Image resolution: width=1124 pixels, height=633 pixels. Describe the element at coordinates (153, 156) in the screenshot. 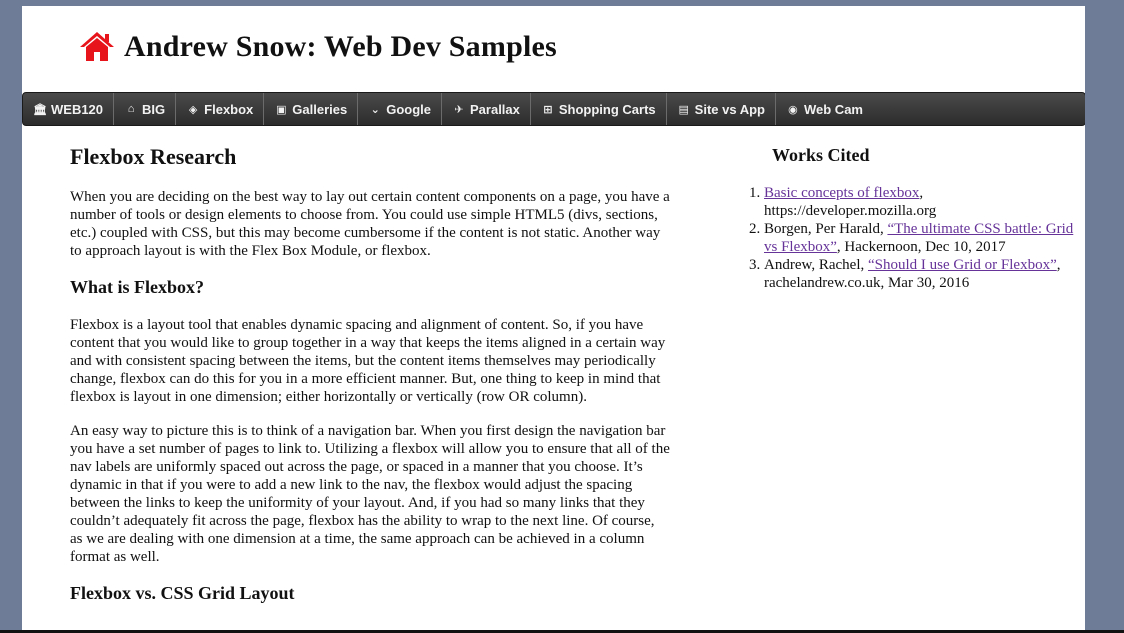

I see `article-title: Flexbox Research` at that location.